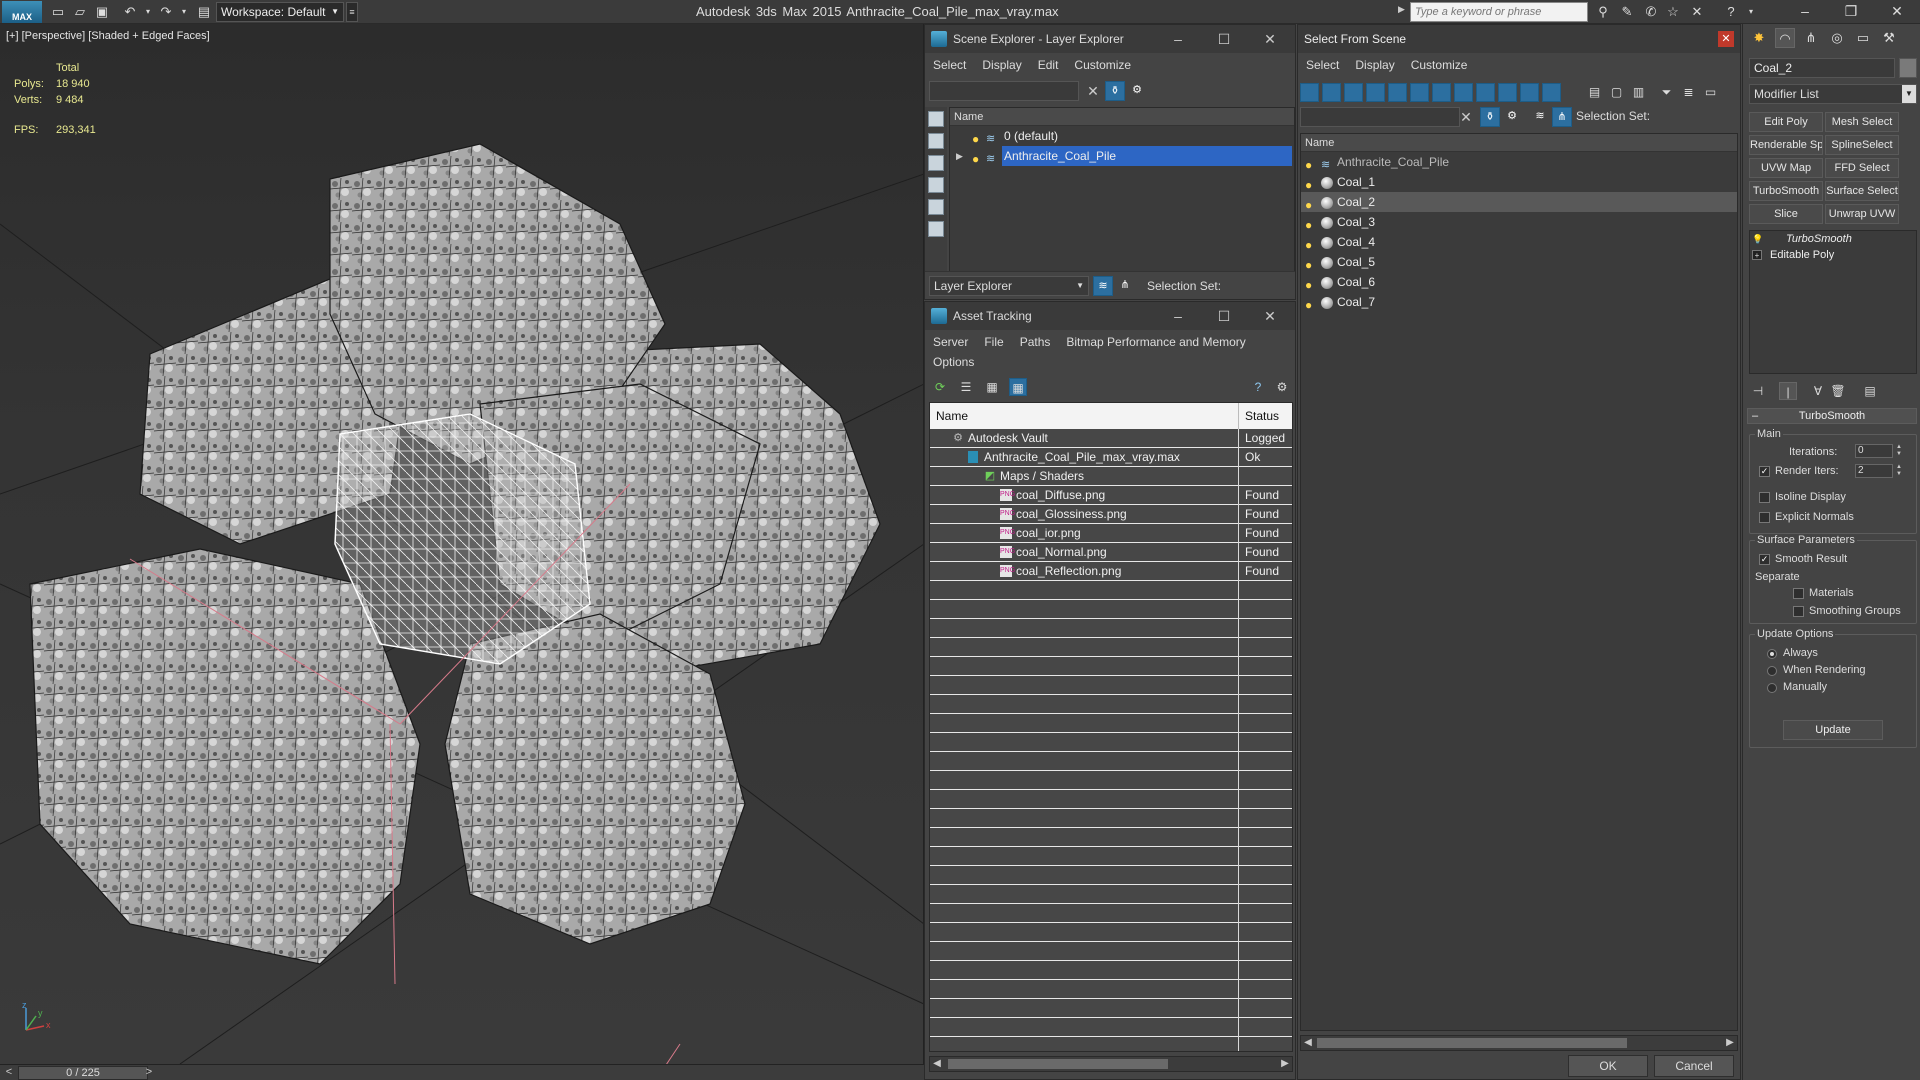 The height and width of the screenshot is (1080, 1920). What do you see at coordinates (1710, 92) in the screenshot?
I see `collapse-icon: ▭` at bounding box center [1710, 92].